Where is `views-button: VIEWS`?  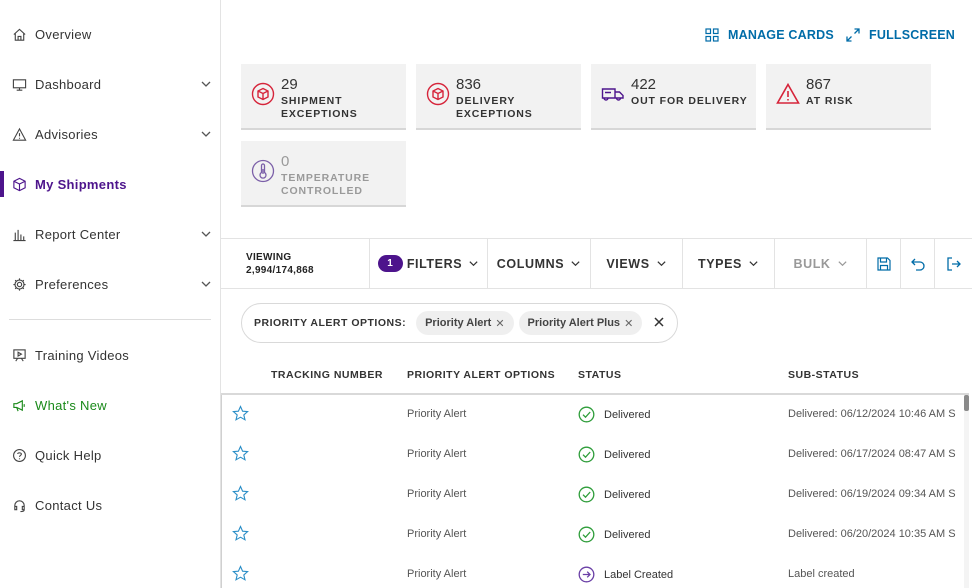 views-button: VIEWS is located at coordinates (637, 263).